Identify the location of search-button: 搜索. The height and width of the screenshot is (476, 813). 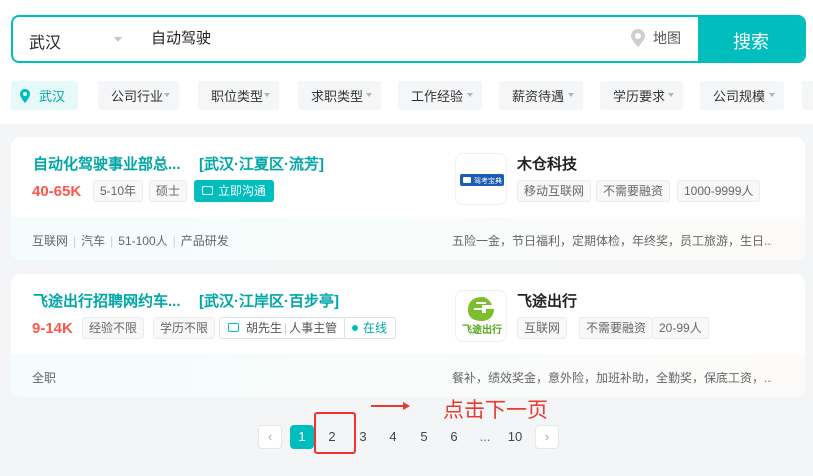
(751, 39).